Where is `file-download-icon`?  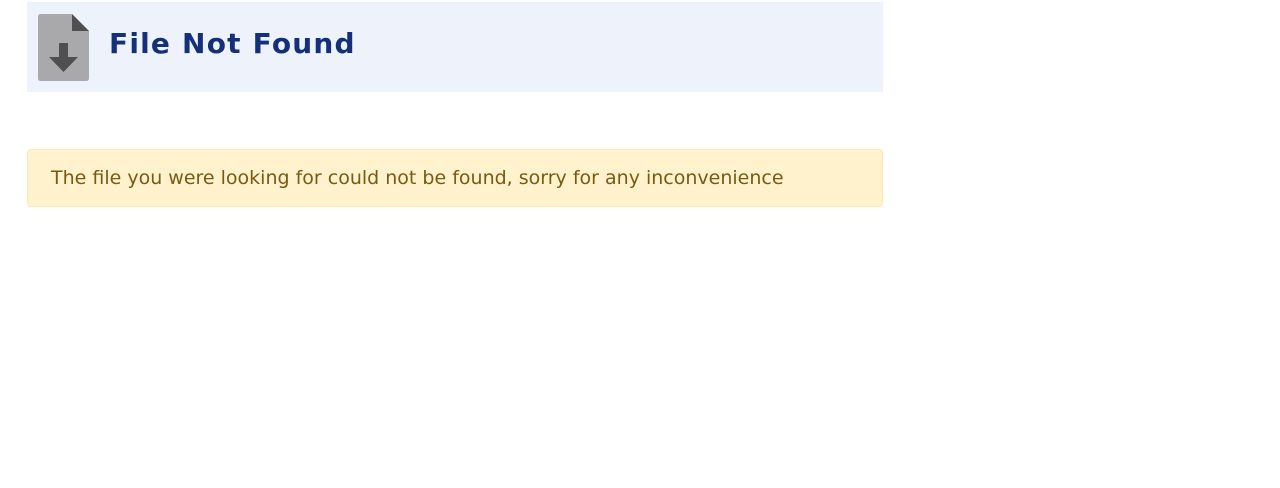 file-download-icon is located at coordinates (63, 47).